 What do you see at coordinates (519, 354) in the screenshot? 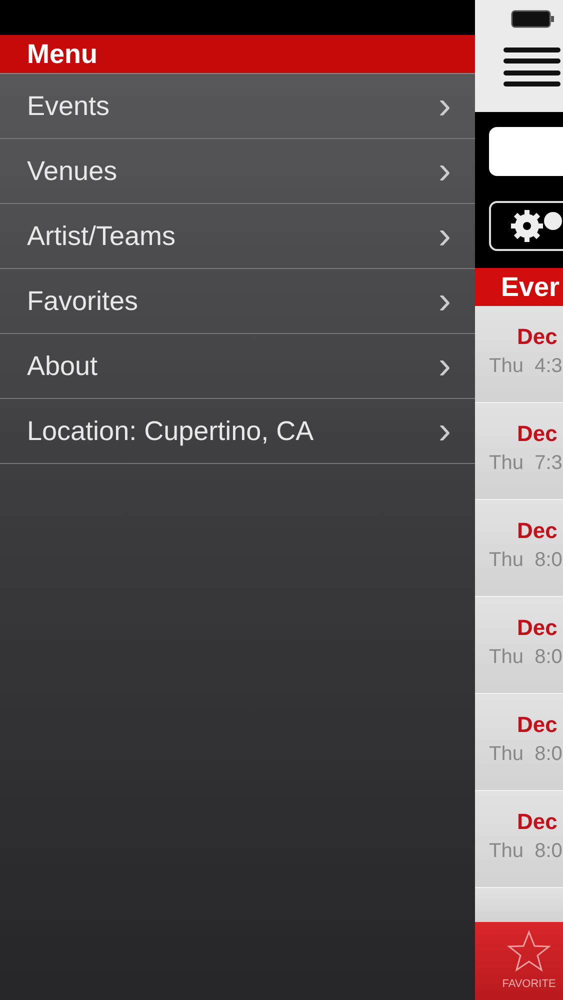
I see `event-row: Dec Thu 4:3` at bounding box center [519, 354].